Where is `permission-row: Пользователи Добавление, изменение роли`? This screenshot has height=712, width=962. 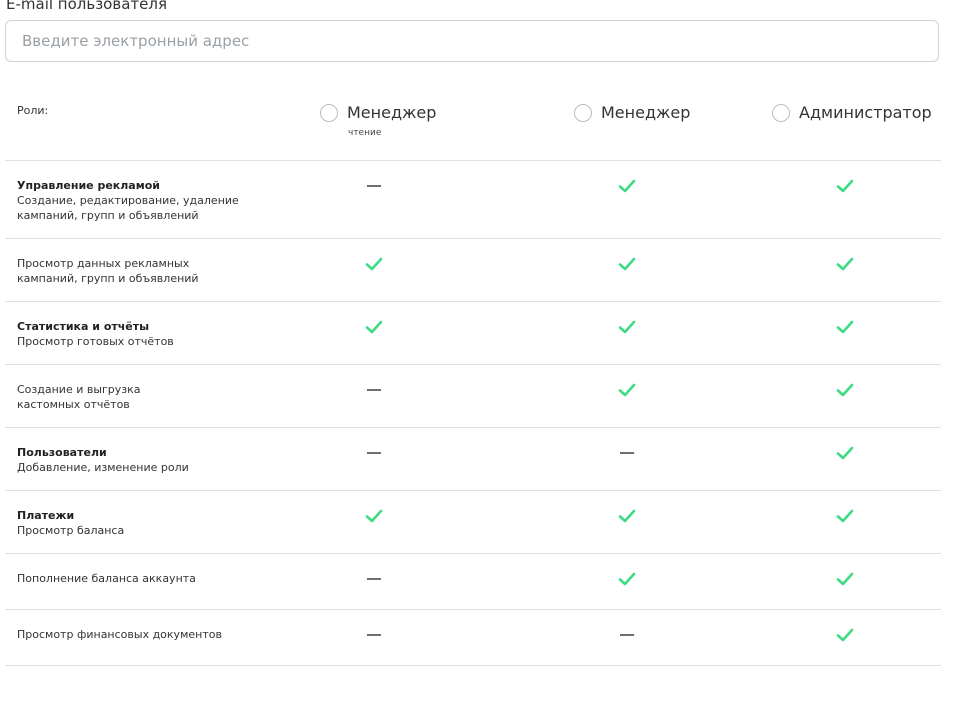
permission-row: Пользователи Добавление, изменение роли is located at coordinates (473, 459).